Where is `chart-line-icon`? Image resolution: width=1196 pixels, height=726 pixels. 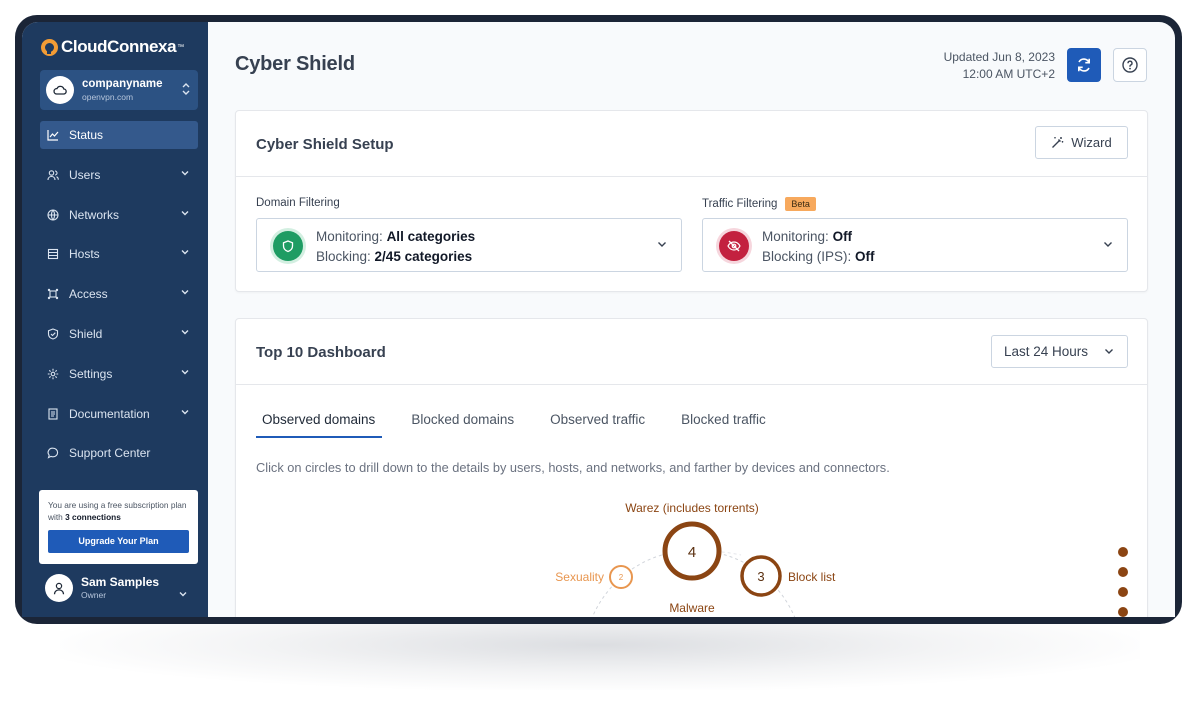
chart-line-icon is located at coordinates (53, 135).